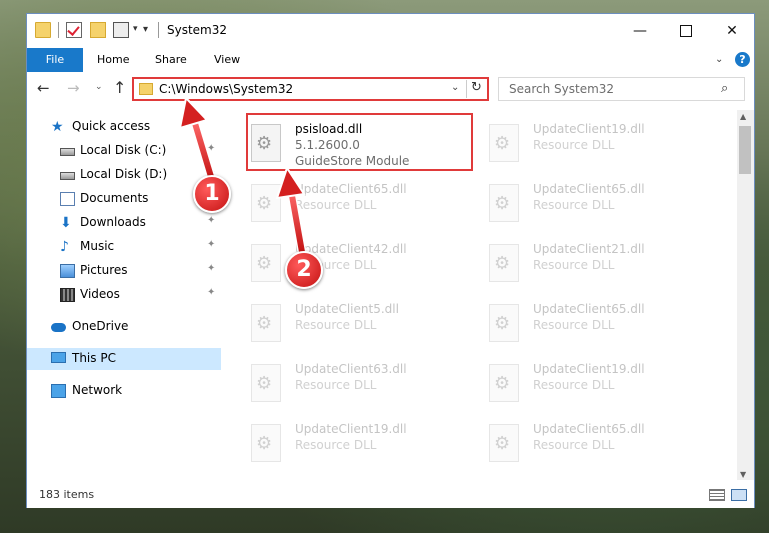  Describe the element at coordinates (742, 59) in the screenshot. I see `help-icon: ?` at that location.